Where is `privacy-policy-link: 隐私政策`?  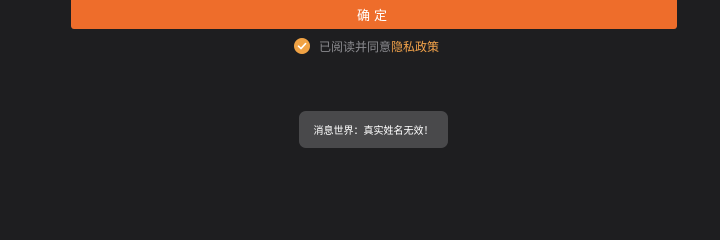
privacy-policy-link: 隐私政策 is located at coordinates (415, 46).